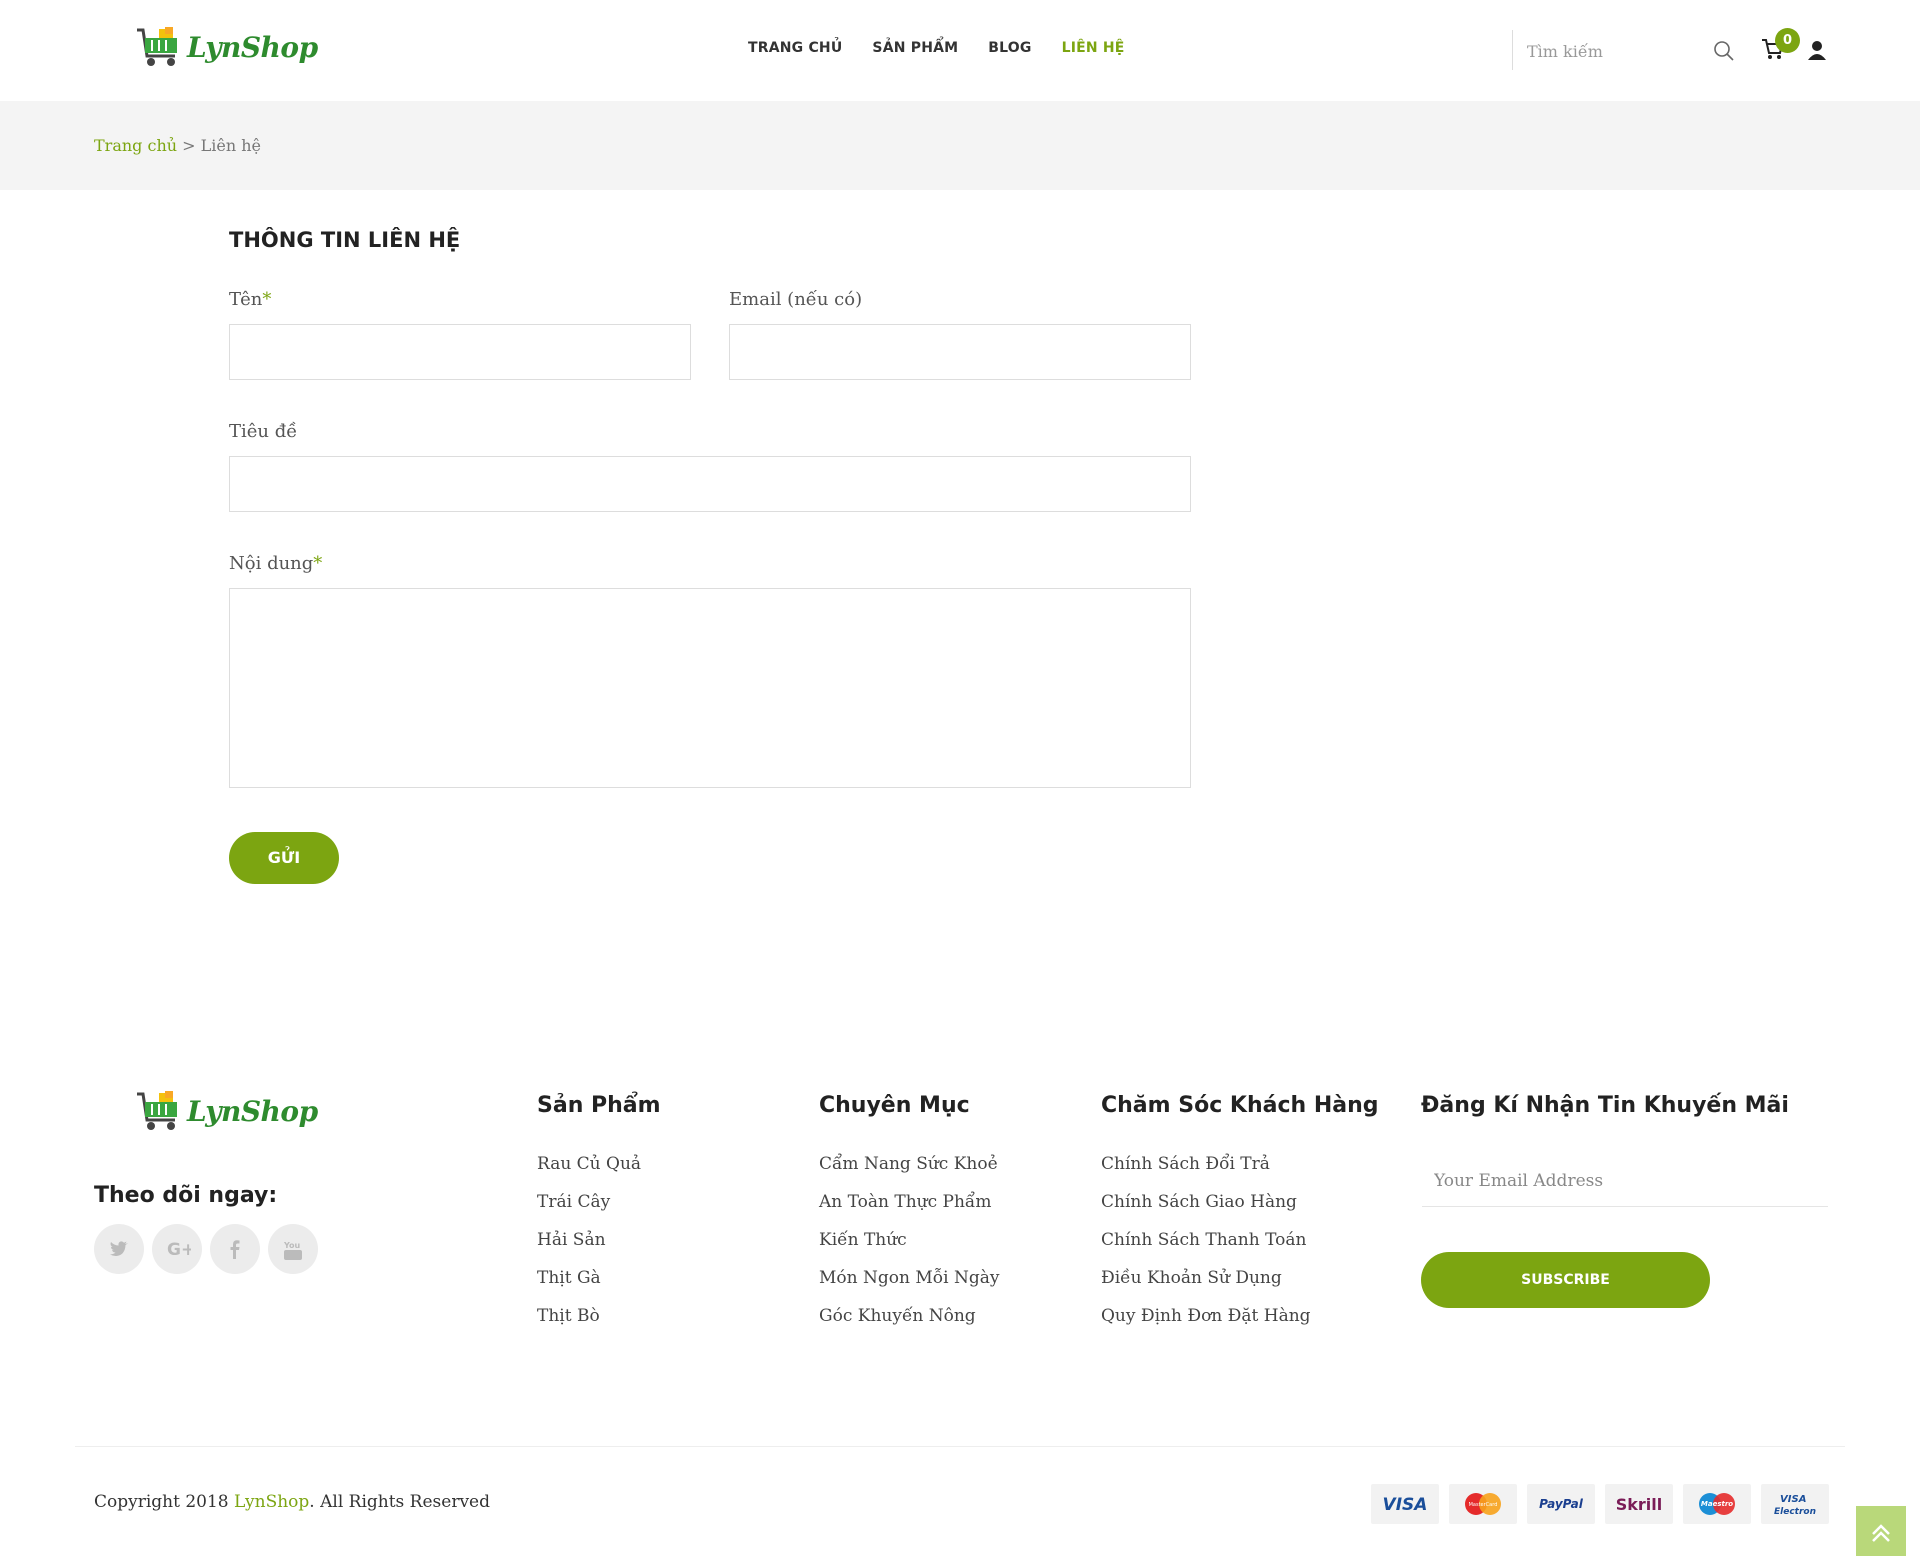 The image size is (1920, 1562). Describe the element at coordinates (710, 688) in the screenshot. I see `content-textarea` at that location.